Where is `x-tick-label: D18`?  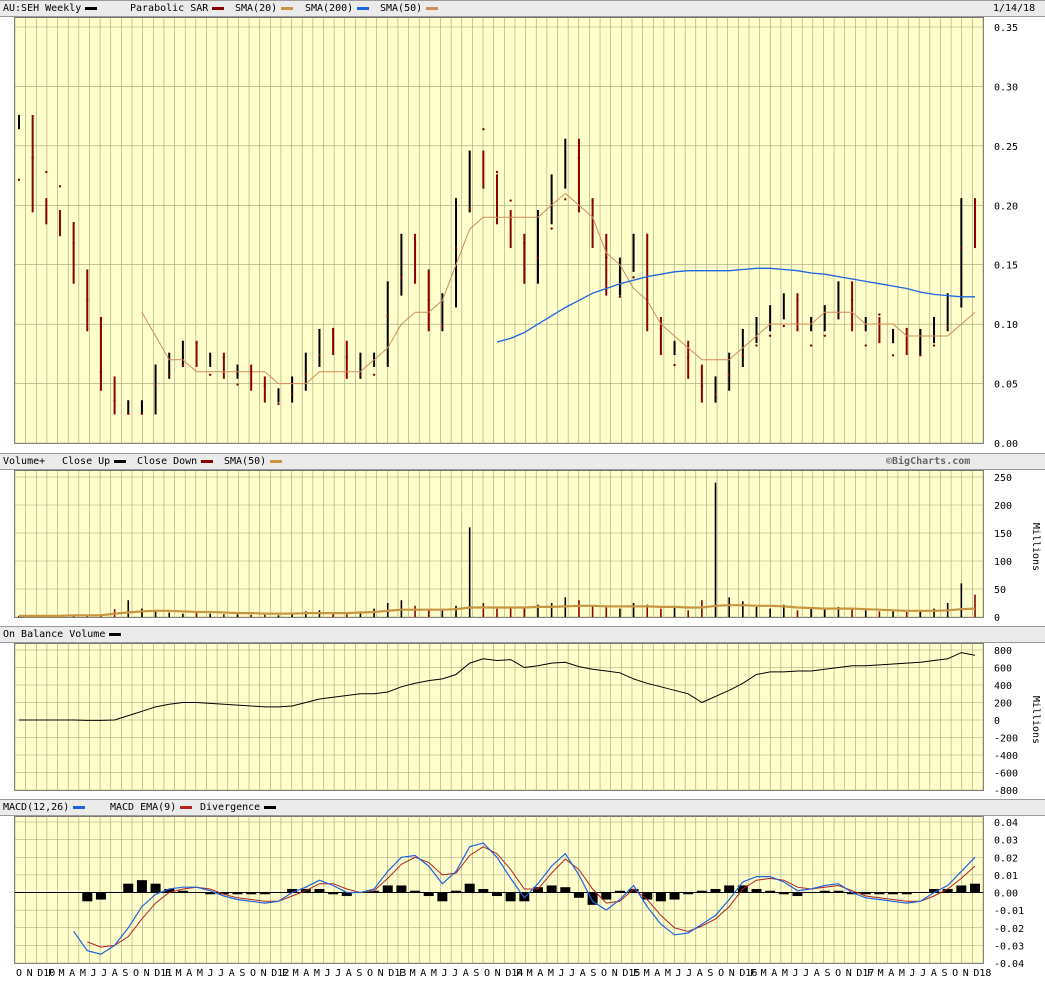
x-tick-label: D18 is located at coordinates (982, 973).